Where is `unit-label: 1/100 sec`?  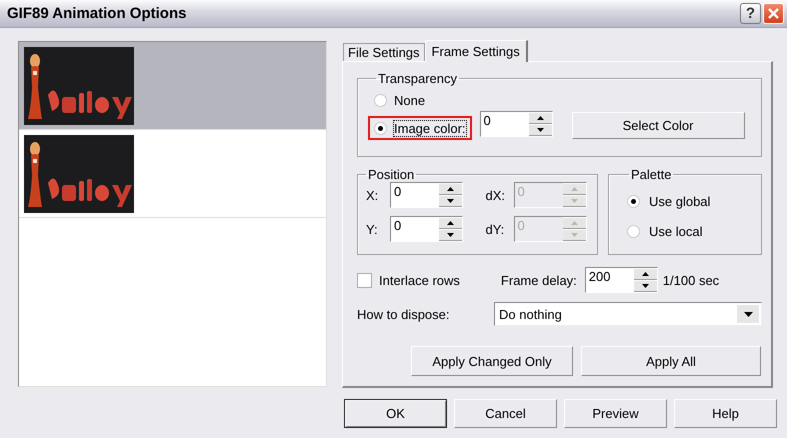 unit-label: 1/100 sec is located at coordinates (691, 280).